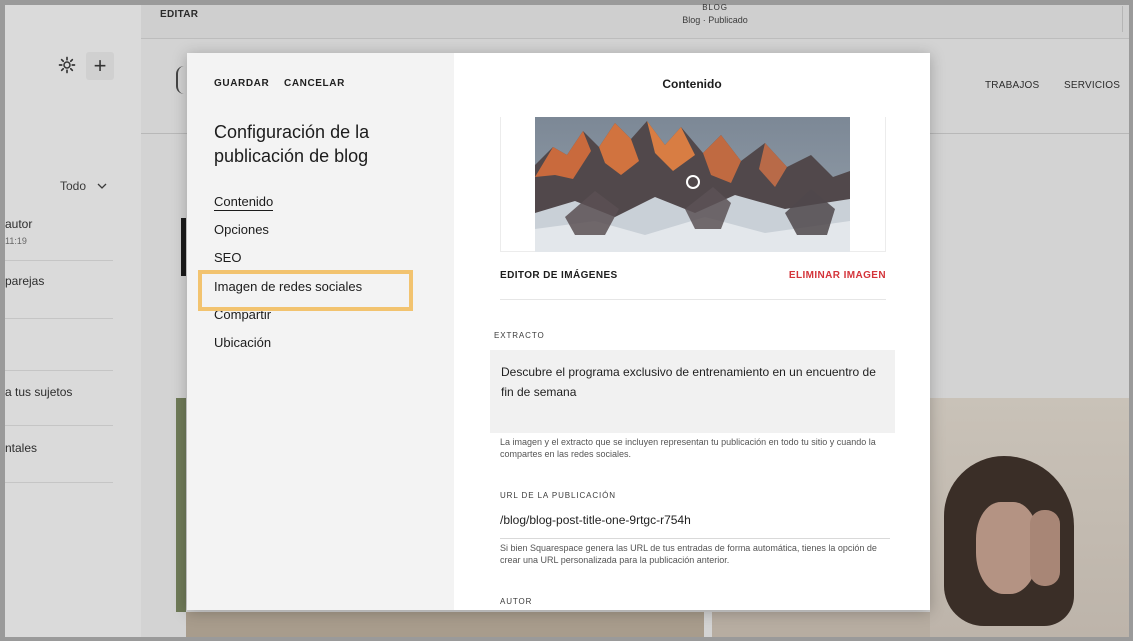 The image size is (1133, 641). What do you see at coordinates (1029, 517) in the screenshot?
I see `site-photo-woman` at bounding box center [1029, 517].